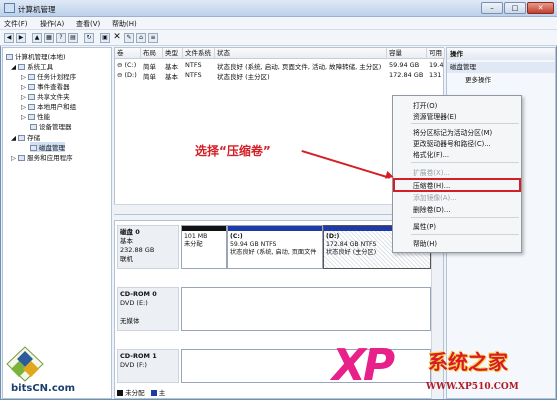  Describe the element at coordinates (436, 65) in the screenshot. I see `cell-free: 19.4` at that location.